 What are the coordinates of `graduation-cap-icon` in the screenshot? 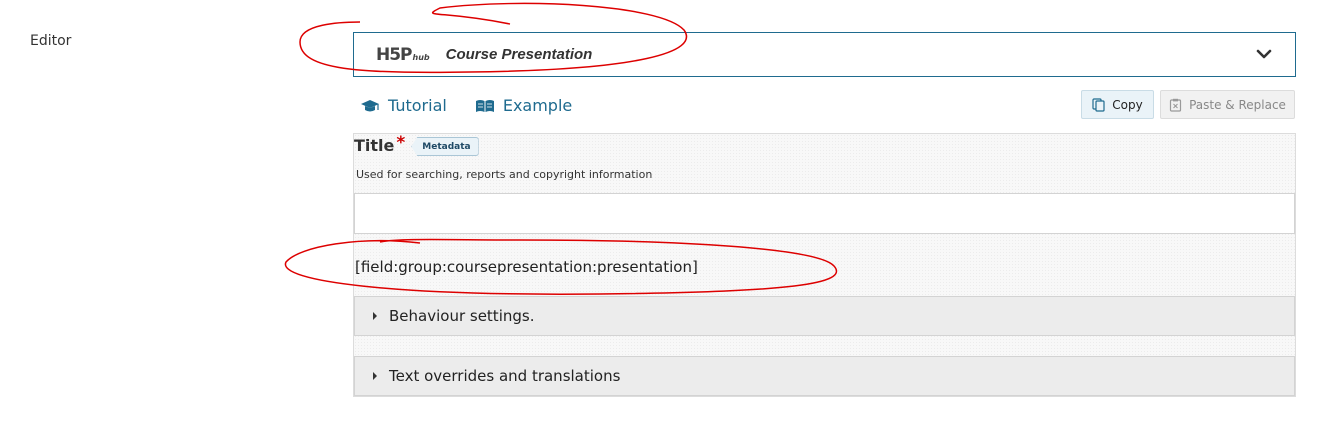 It's located at (370, 105).